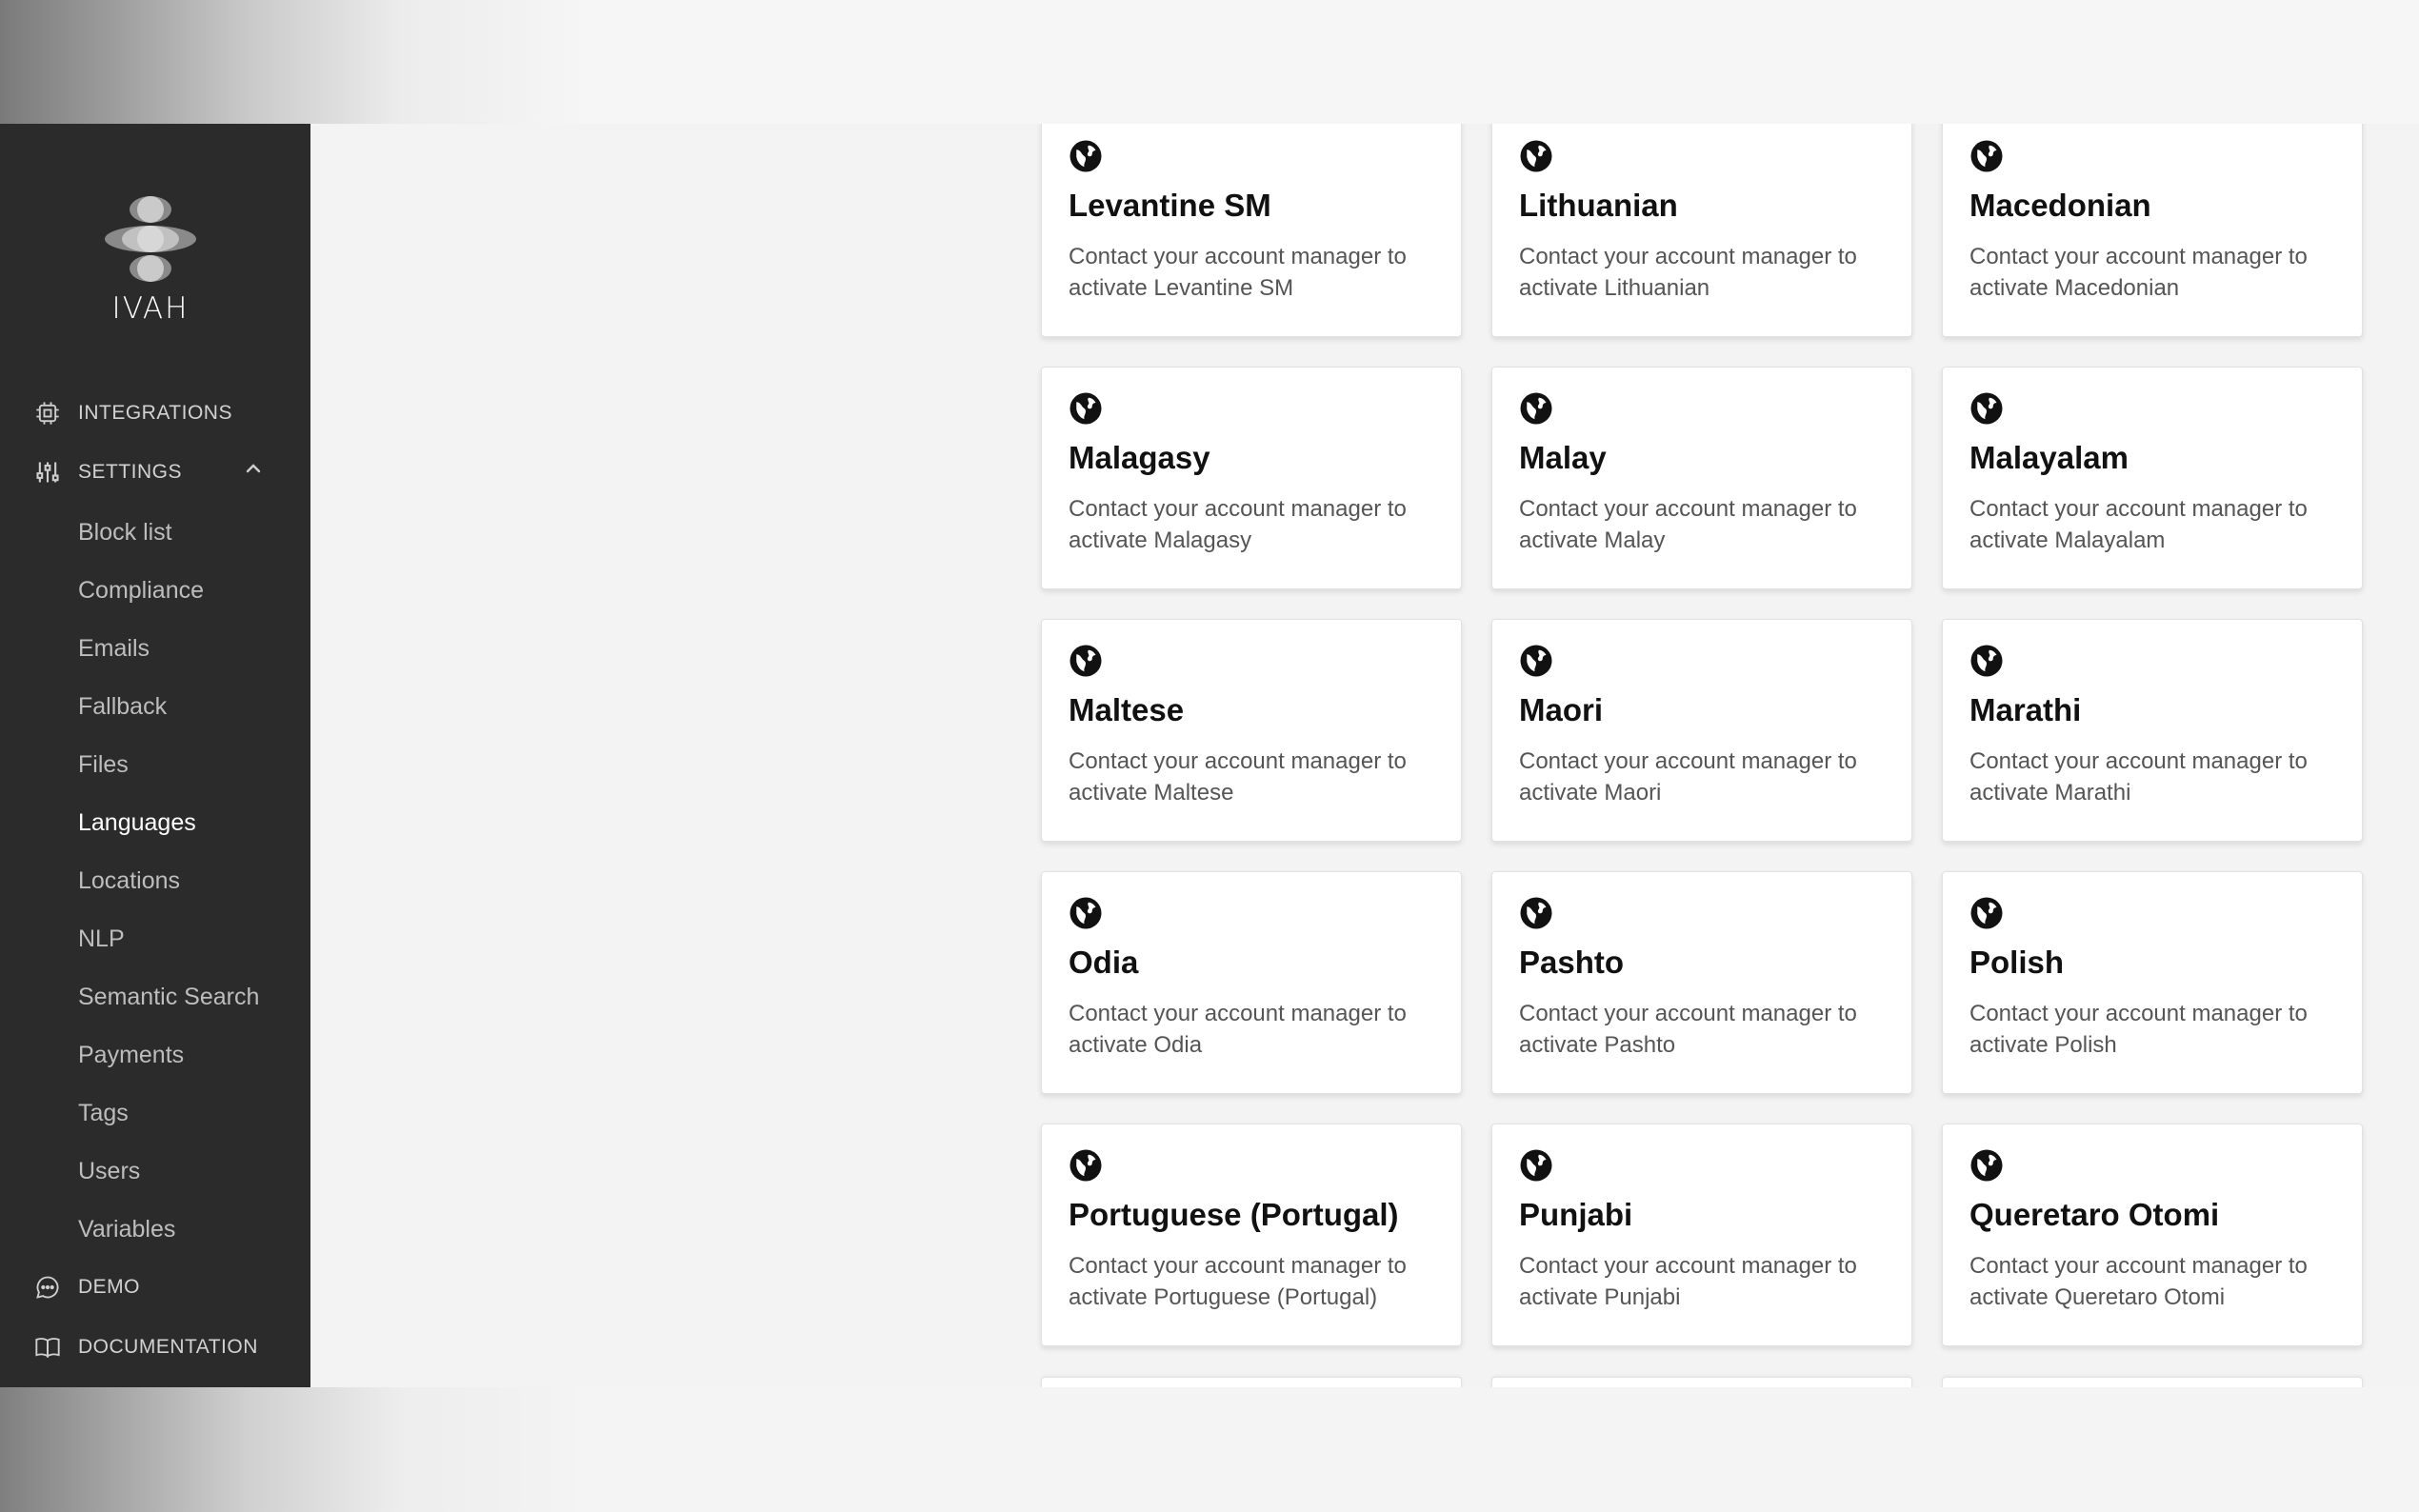  What do you see at coordinates (168, 997) in the screenshot?
I see `sidebar-item-semantic-search: Semantic Search` at bounding box center [168, 997].